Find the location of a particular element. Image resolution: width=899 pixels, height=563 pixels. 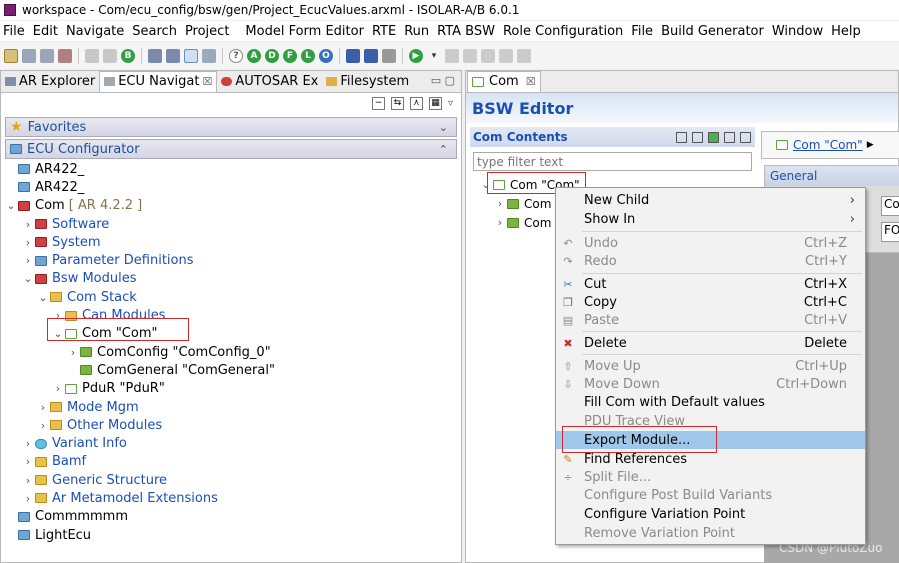

menu-navigate: Navigate is located at coordinates (95, 31).